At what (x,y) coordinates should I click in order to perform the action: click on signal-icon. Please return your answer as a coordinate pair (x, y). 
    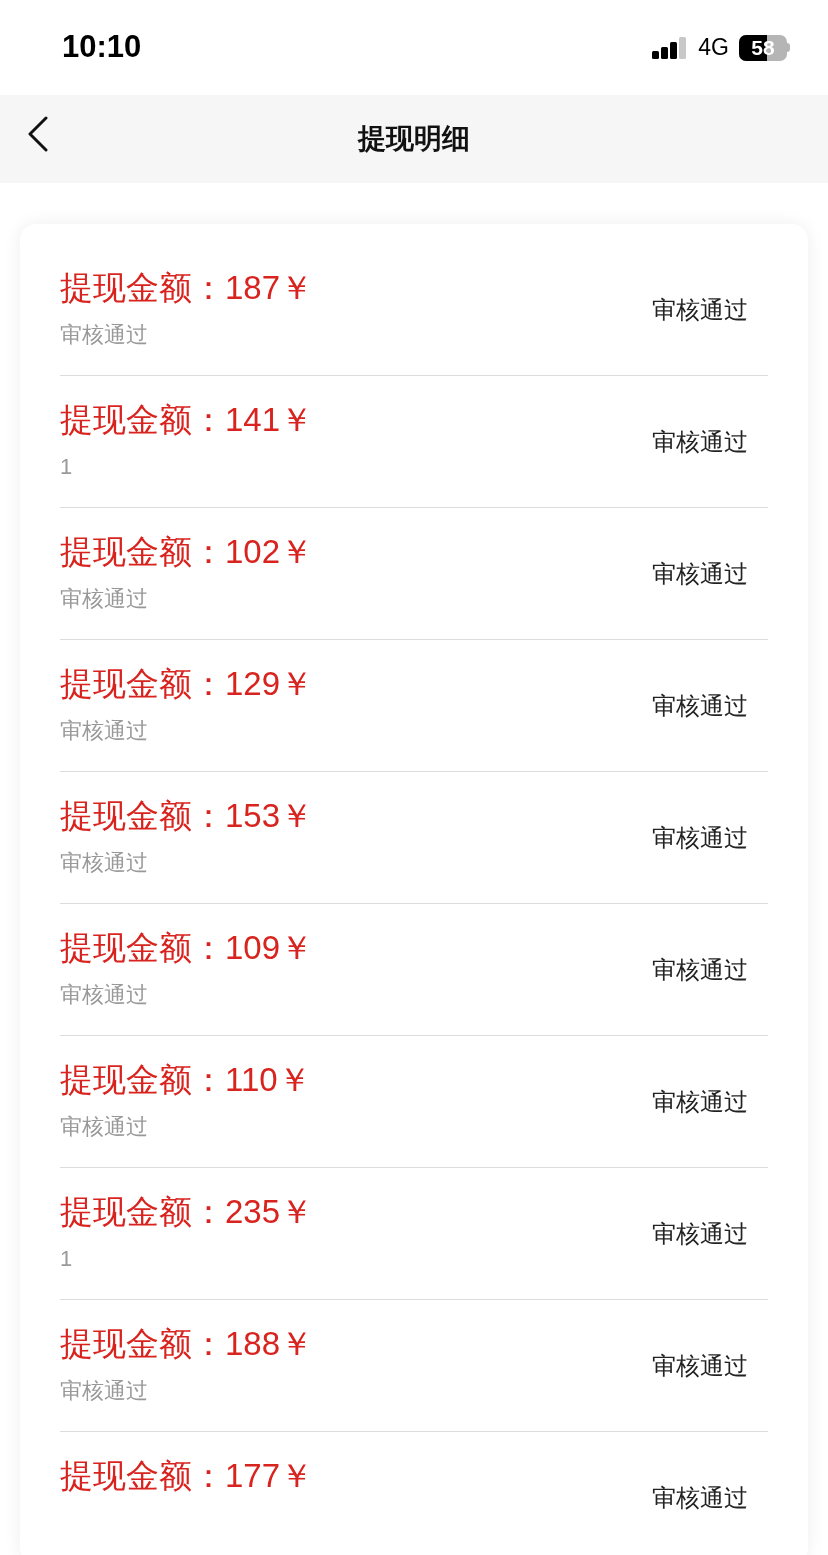
    Looking at the image, I should click on (670, 47).